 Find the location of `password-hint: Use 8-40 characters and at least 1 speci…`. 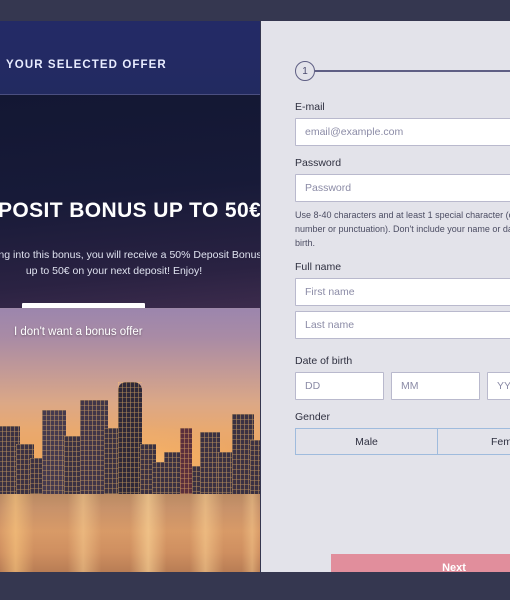

password-hint: Use 8-40 characters and at least 1 speci… is located at coordinates (402, 229).